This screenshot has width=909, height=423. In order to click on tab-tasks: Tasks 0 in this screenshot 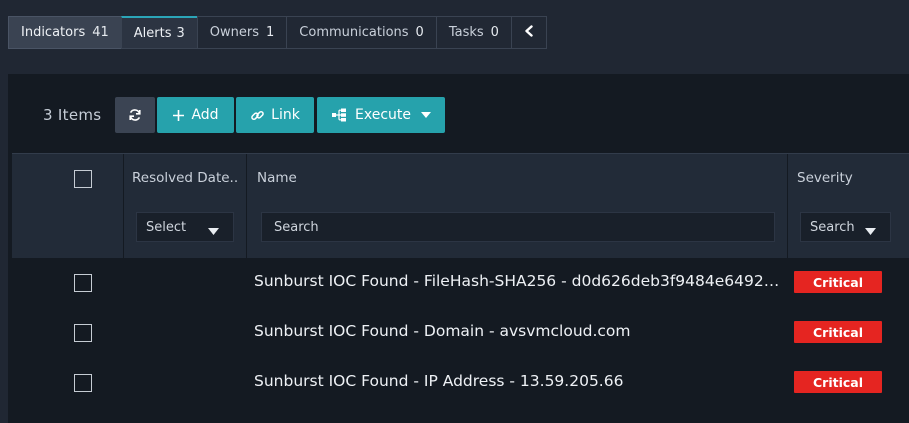, I will do `click(473, 32)`.